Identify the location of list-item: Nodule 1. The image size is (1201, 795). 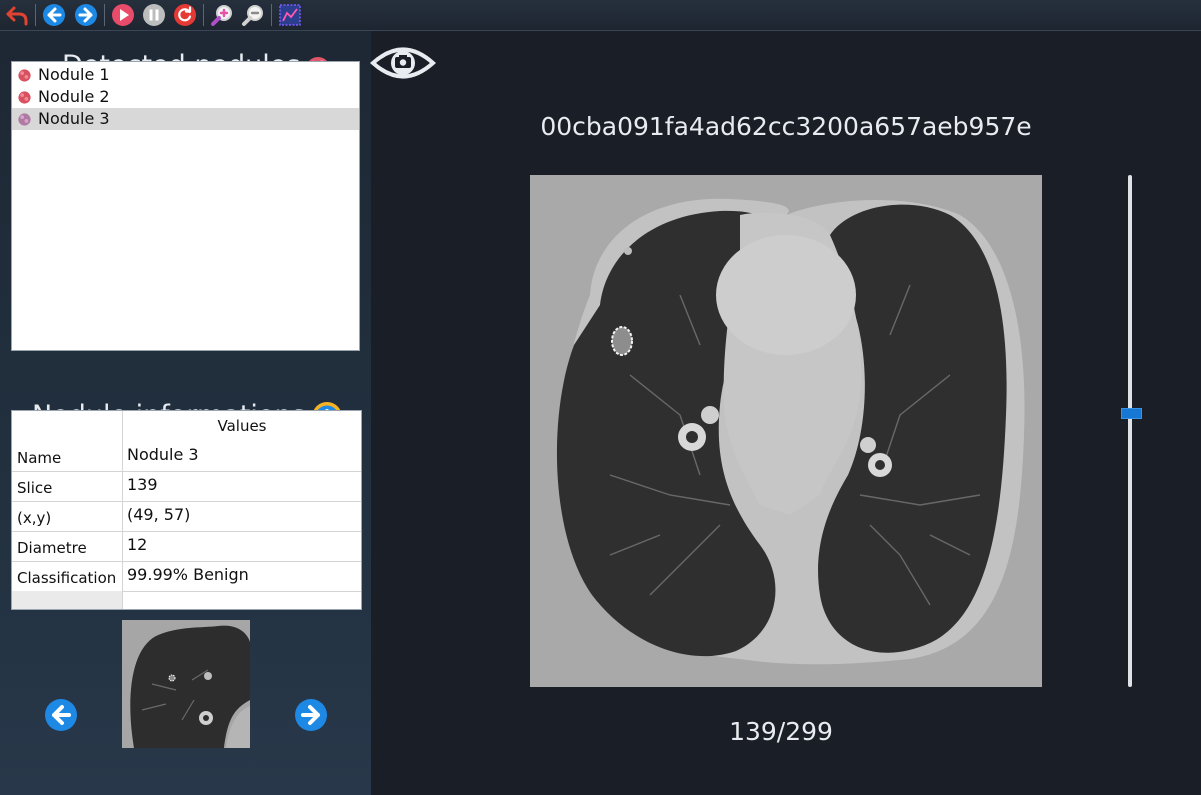
(185, 75).